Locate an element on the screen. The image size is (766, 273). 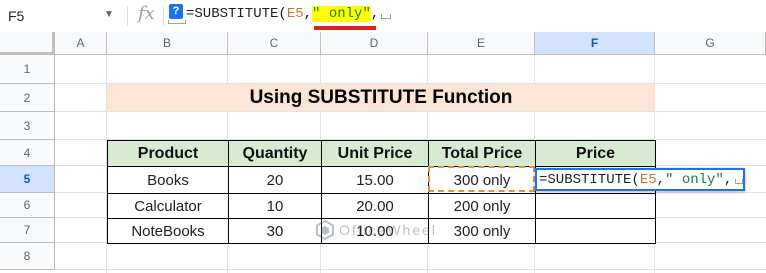
header-product: Product is located at coordinates (168, 153).